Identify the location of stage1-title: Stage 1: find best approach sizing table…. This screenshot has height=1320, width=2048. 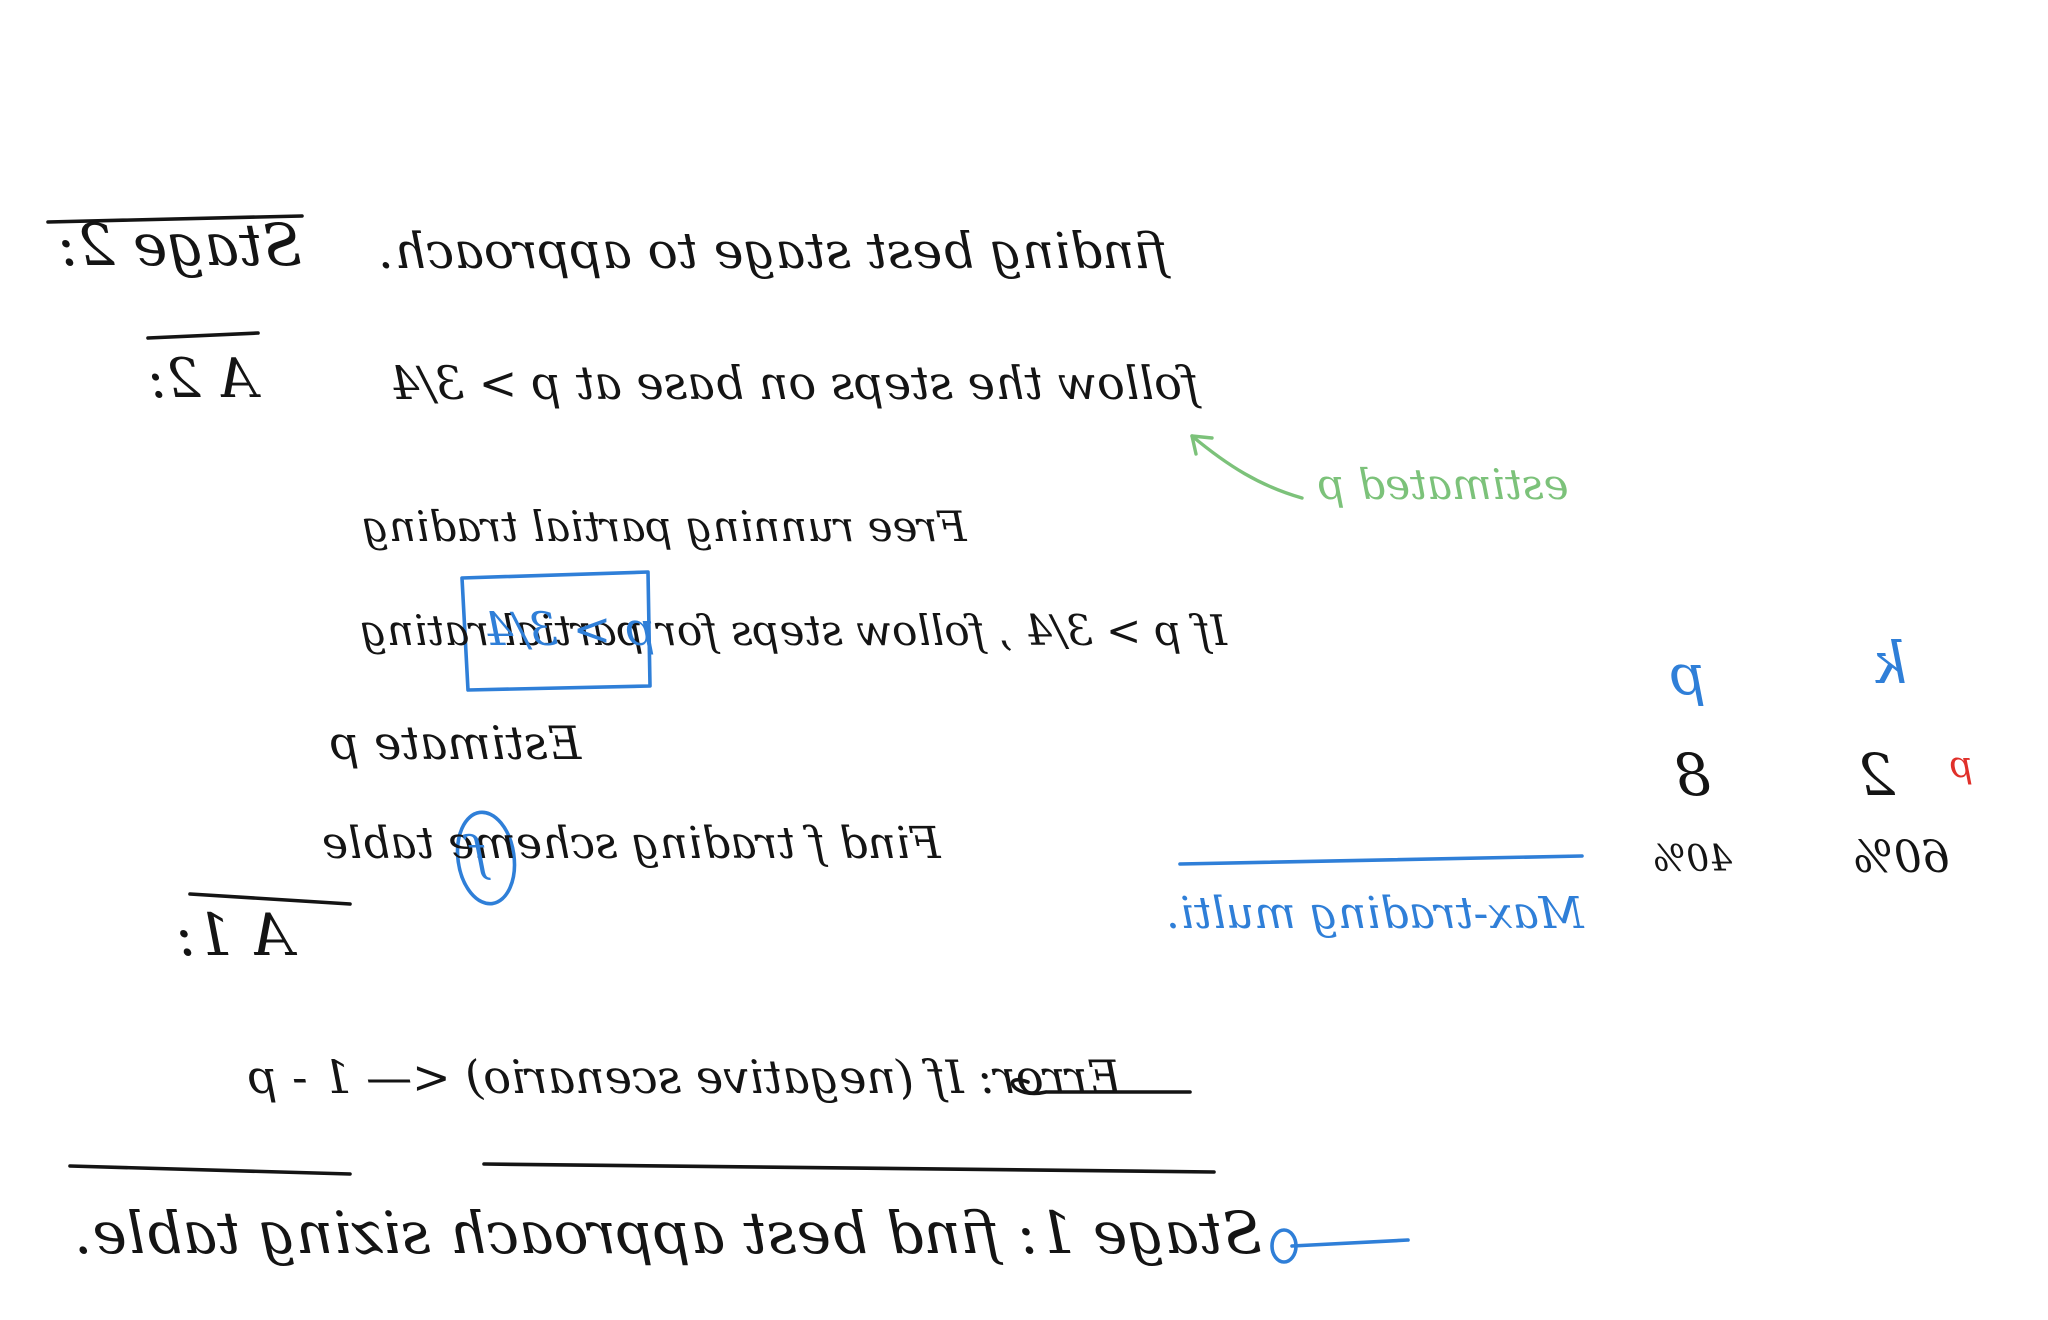
(668, 1233).